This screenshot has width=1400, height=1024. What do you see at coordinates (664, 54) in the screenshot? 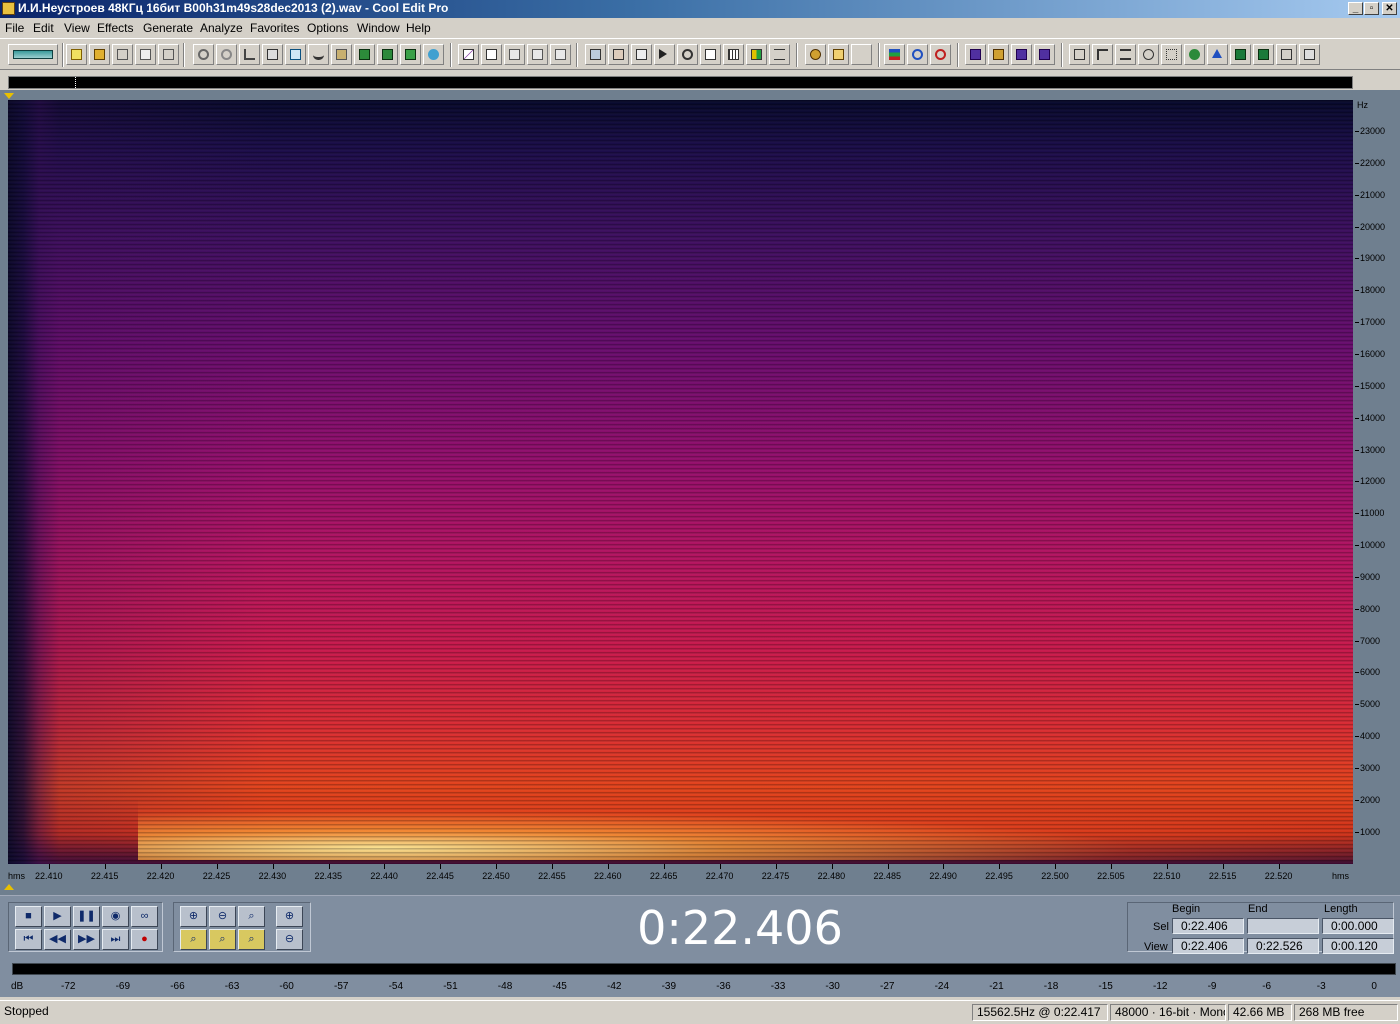
I see `play-cursor-button` at bounding box center [664, 54].